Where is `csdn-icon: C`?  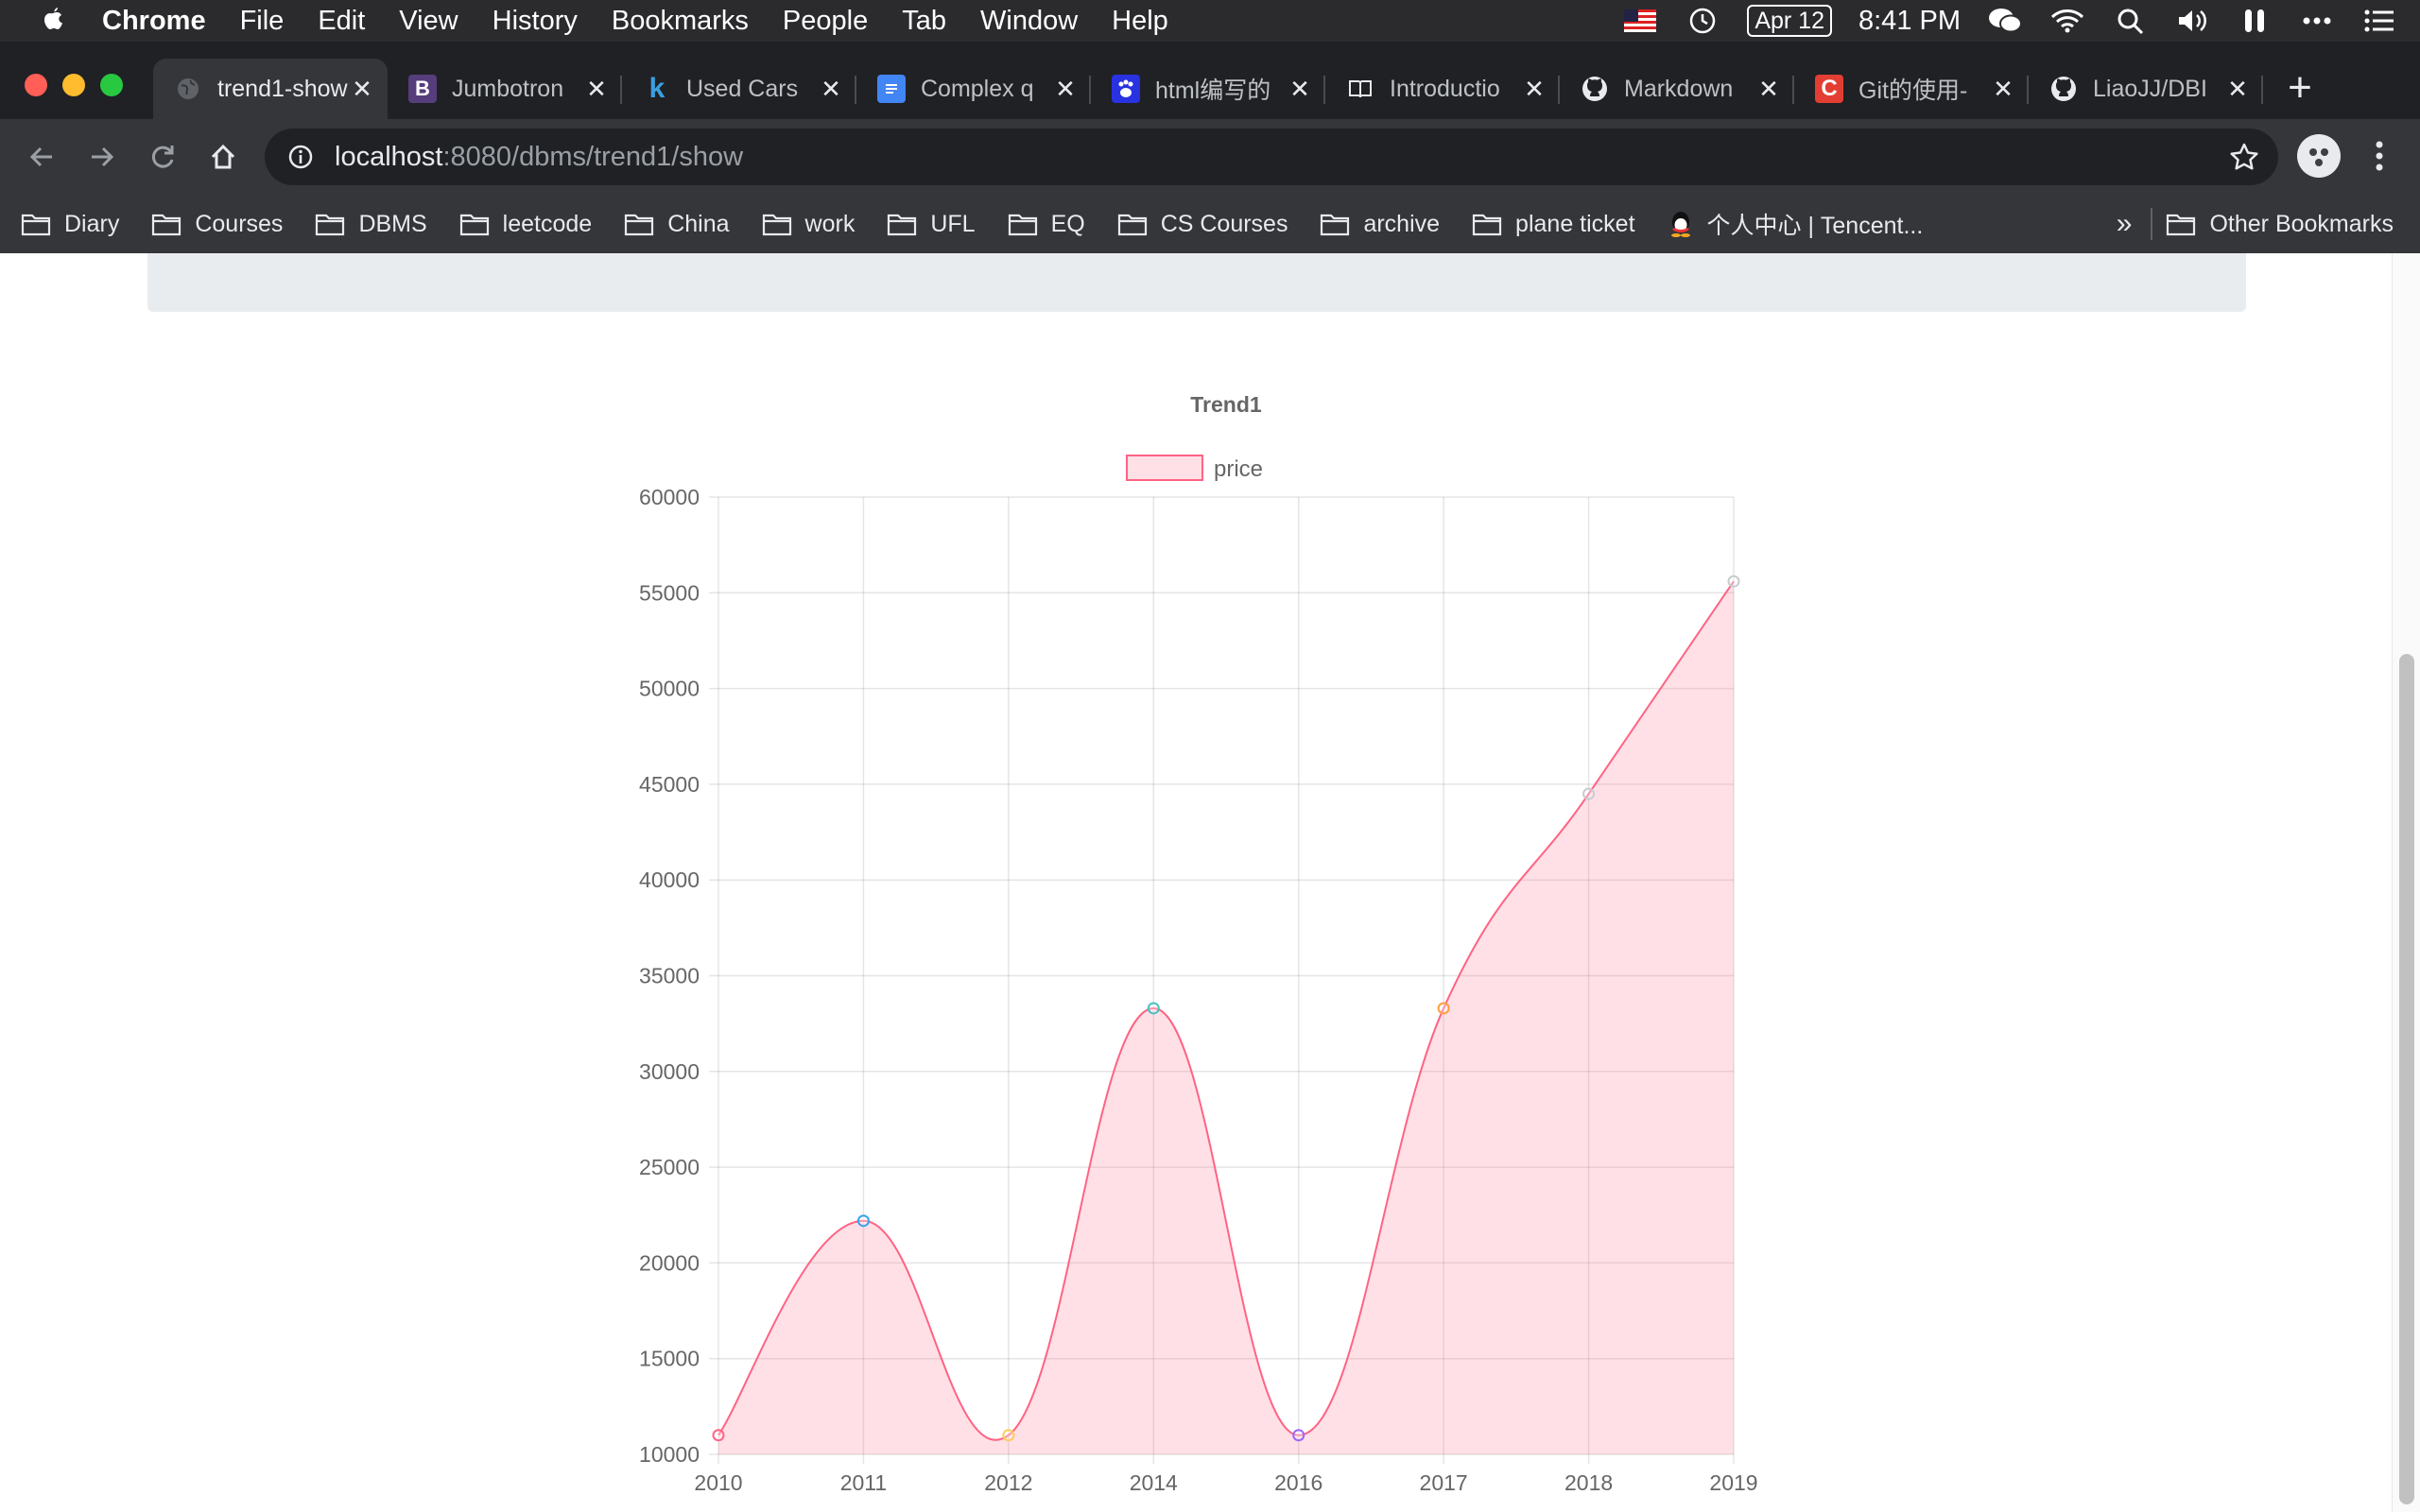
csdn-icon: C is located at coordinates (1829, 89).